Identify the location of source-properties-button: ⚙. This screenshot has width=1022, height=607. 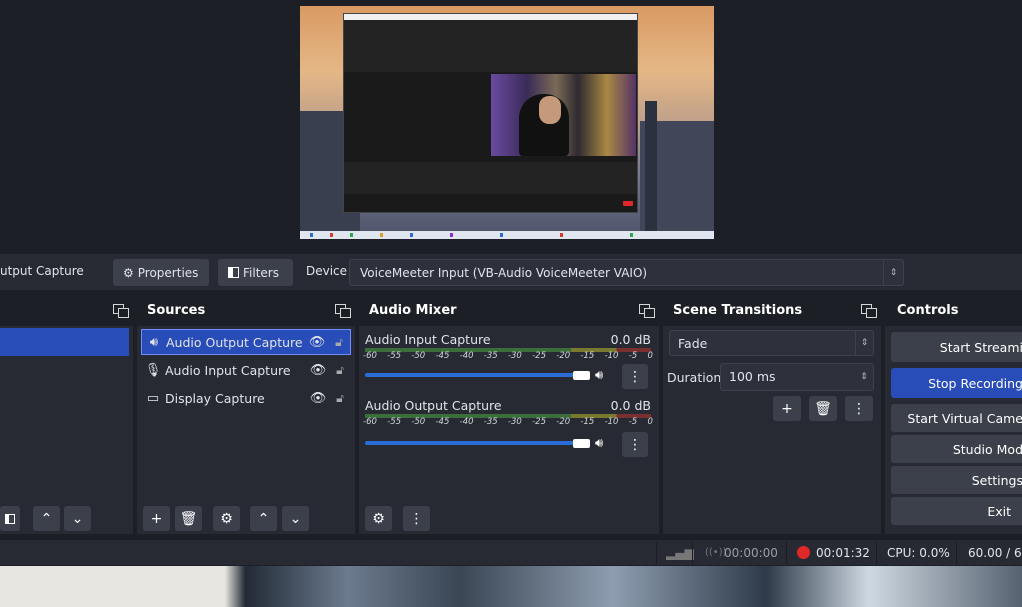
(226, 518).